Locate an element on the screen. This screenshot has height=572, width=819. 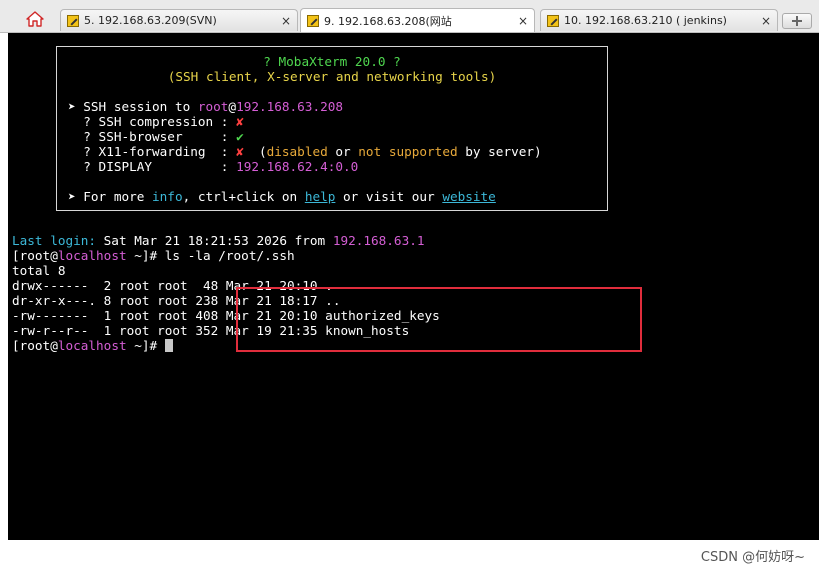
ssh-session-prefix: ➤ SSH session to is located at coordinates (133, 106).